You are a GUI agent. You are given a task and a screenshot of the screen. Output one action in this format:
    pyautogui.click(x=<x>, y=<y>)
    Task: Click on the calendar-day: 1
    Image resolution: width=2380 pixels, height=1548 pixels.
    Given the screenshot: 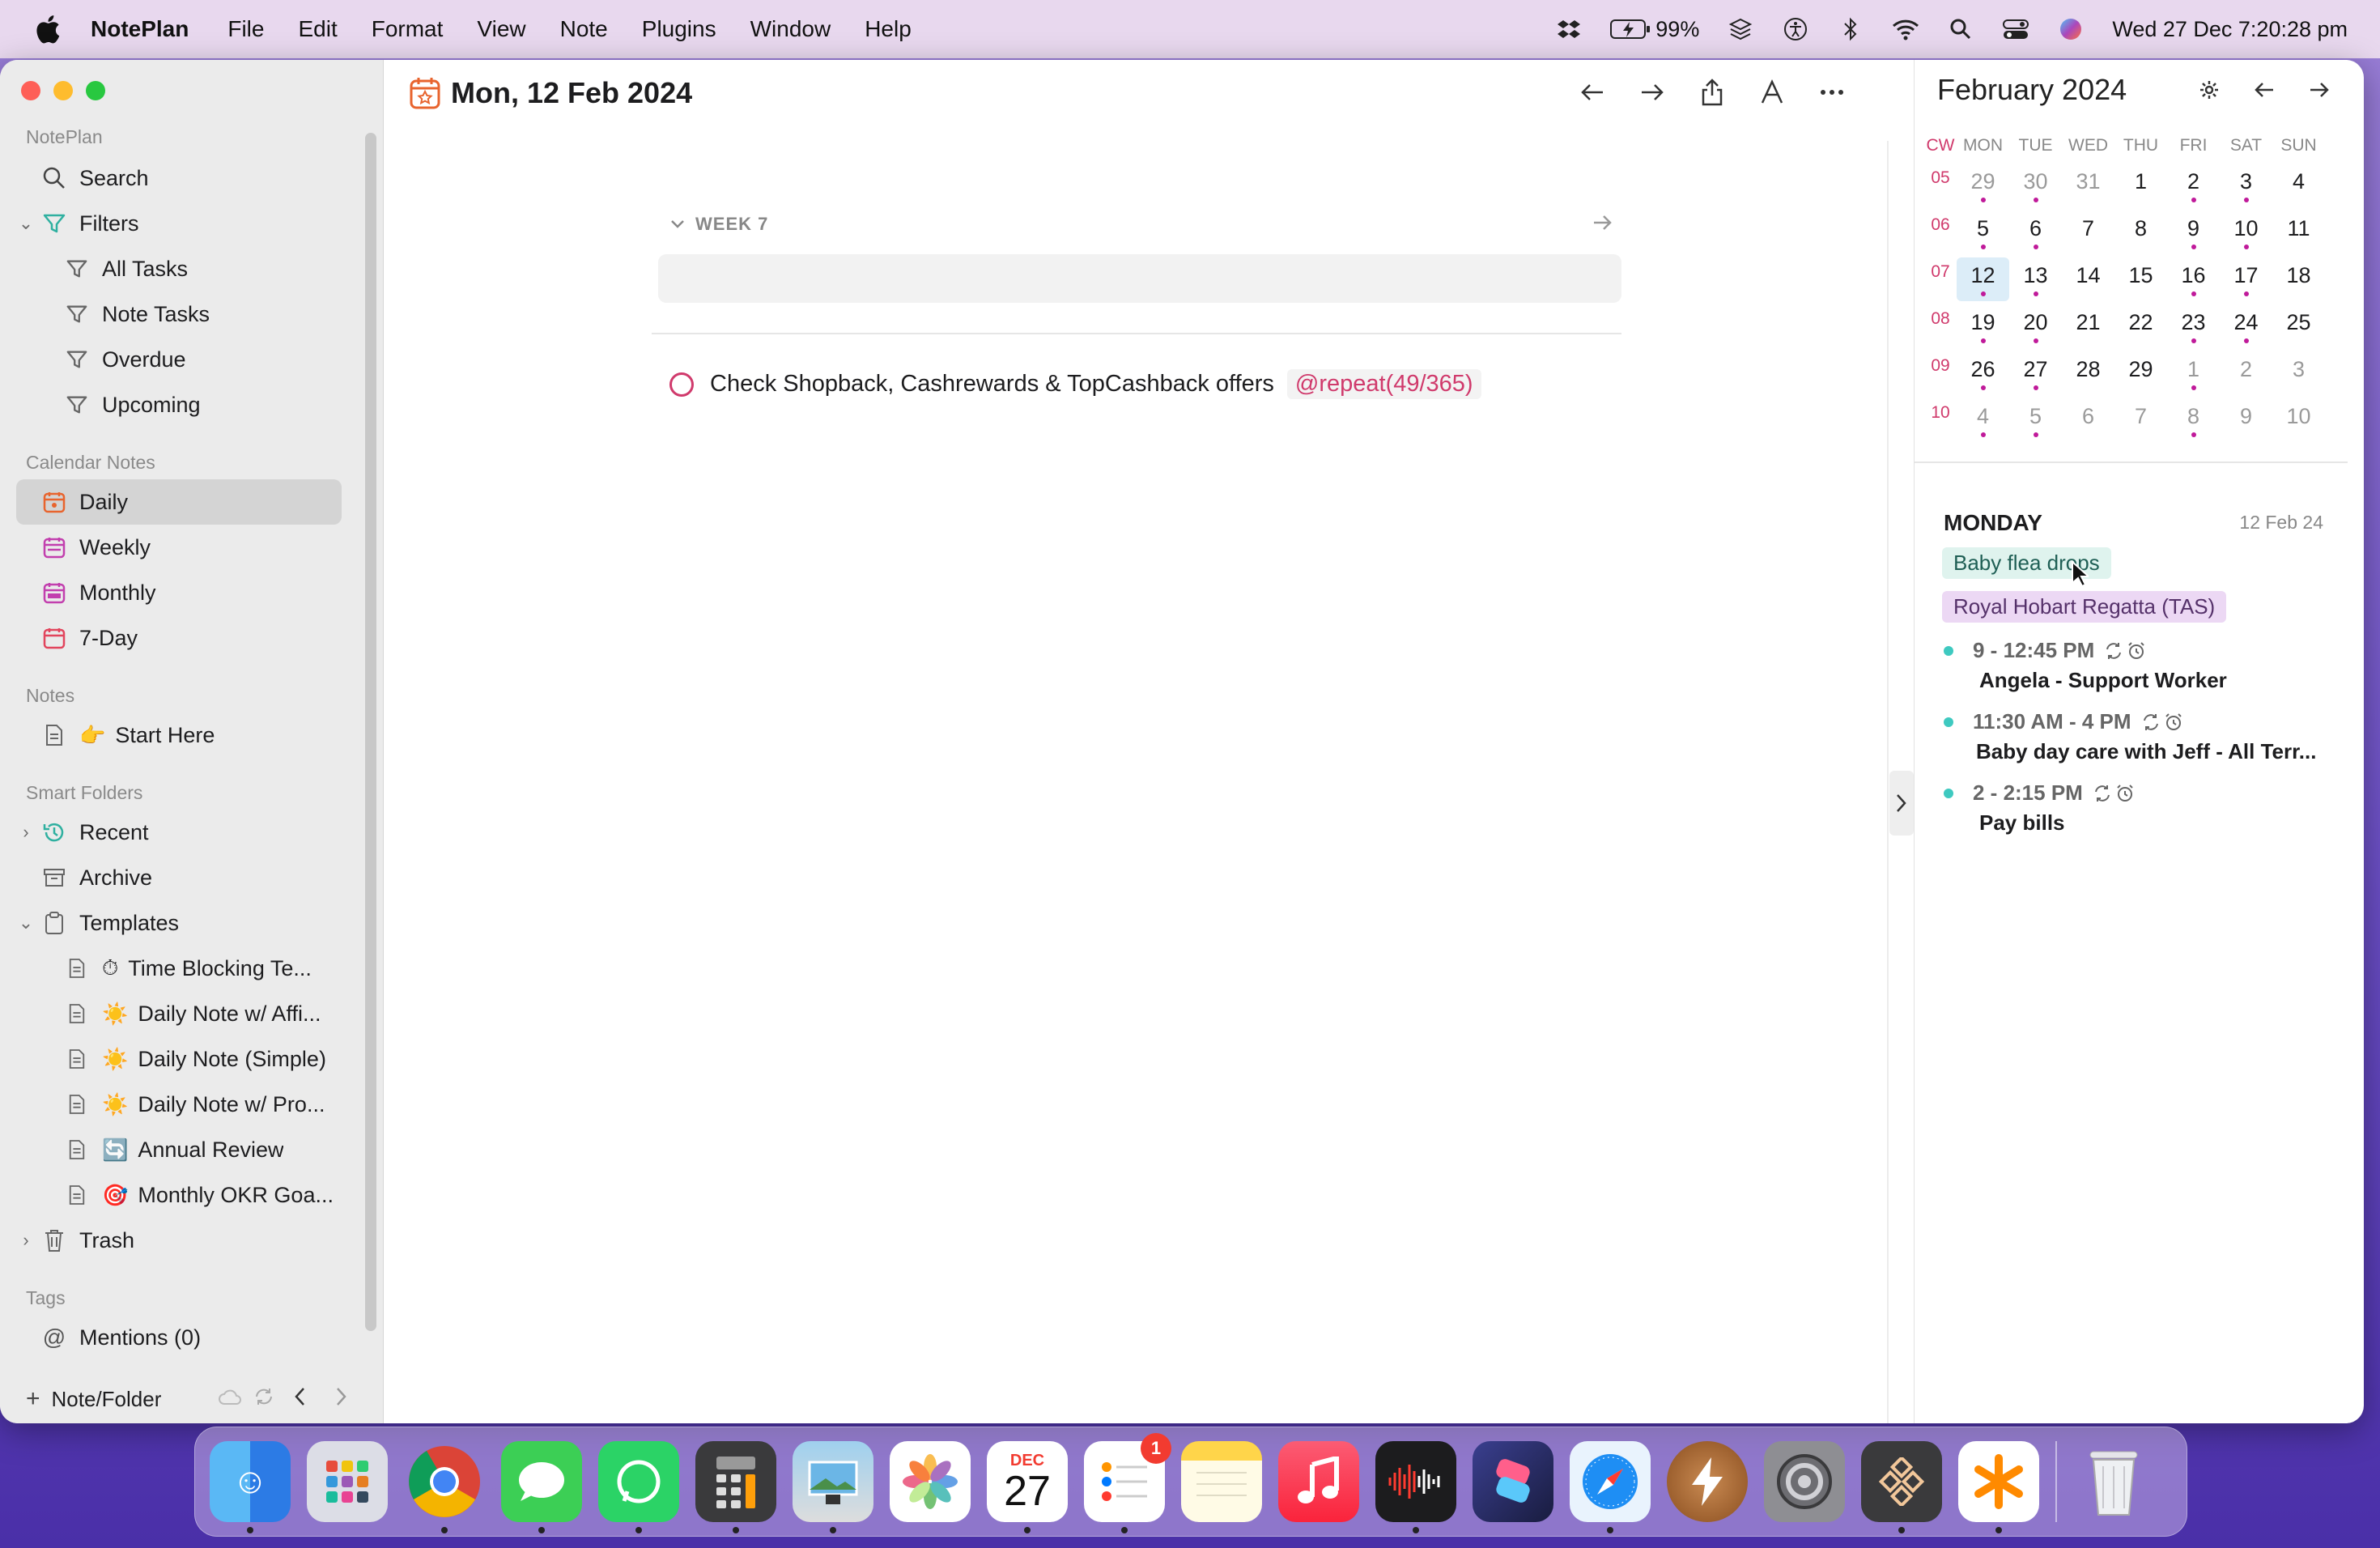 What is the action you would take?
    pyautogui.click(x=2141, y=185)
    